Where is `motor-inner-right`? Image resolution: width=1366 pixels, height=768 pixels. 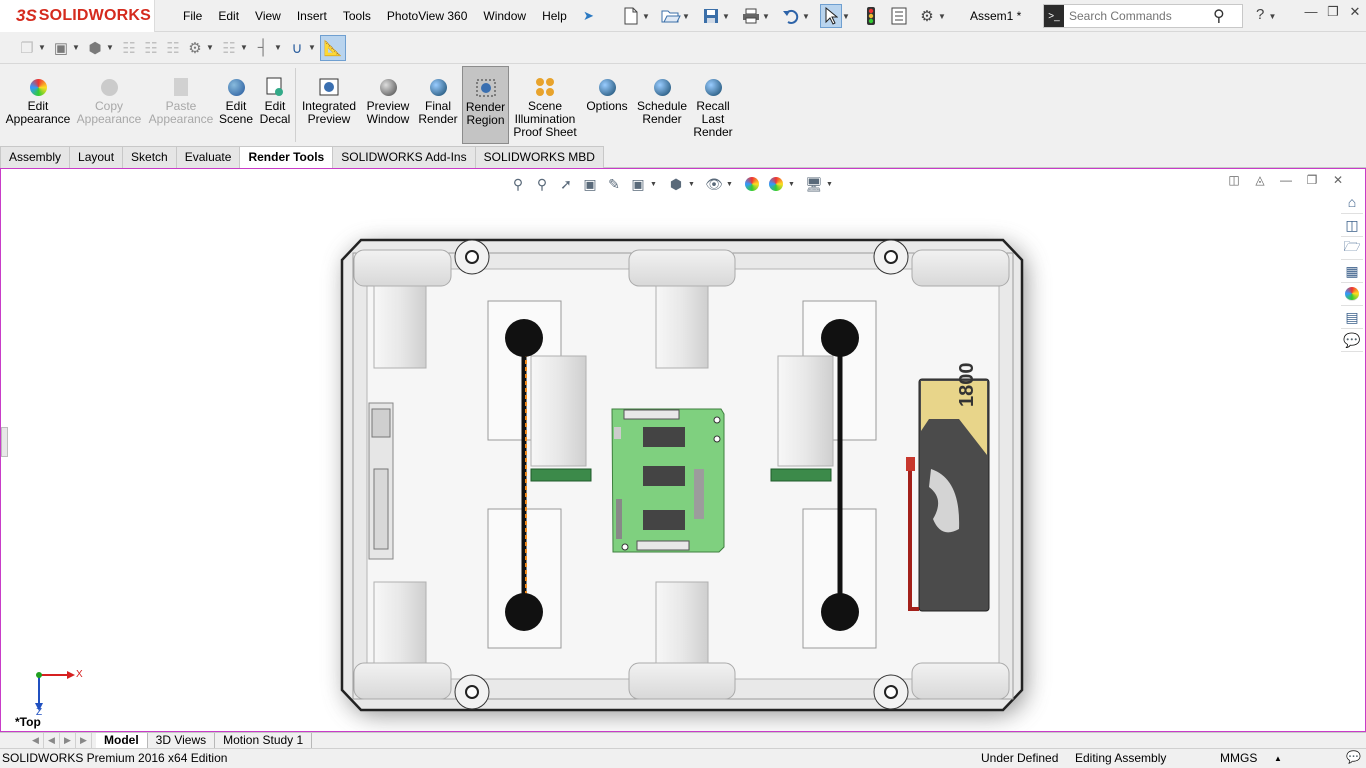
motor-inner-right is located at coordinates (805, 411).